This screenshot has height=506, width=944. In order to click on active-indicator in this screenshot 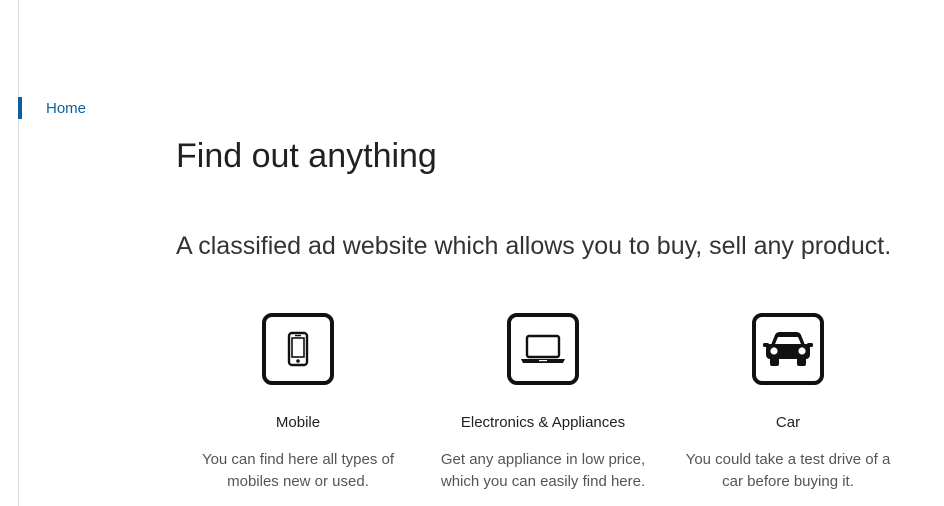, I will do `click(20, 108)`.